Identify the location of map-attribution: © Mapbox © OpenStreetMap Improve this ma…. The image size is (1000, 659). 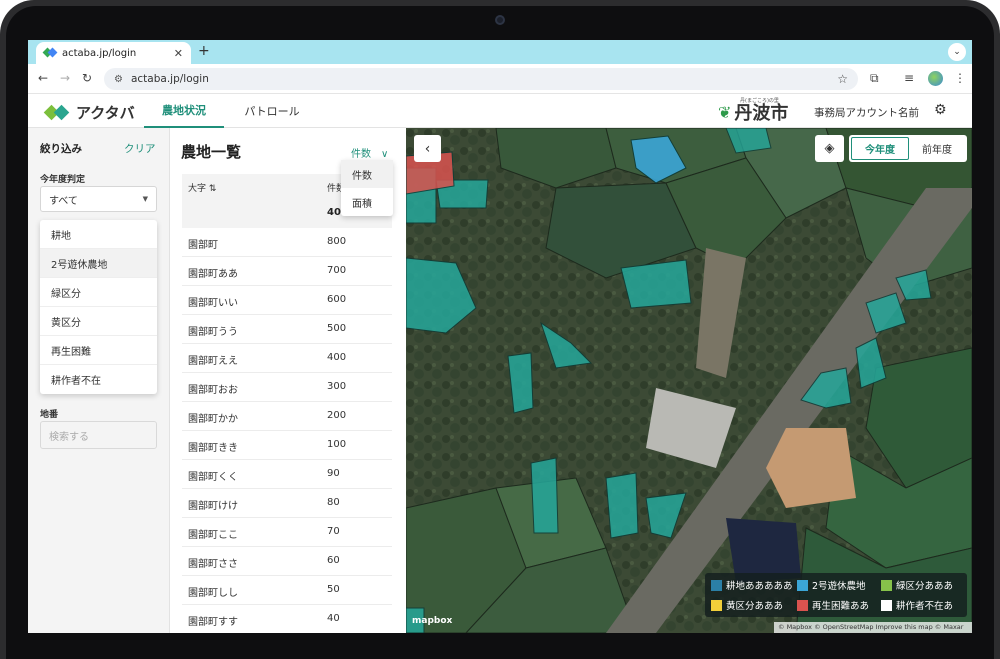
(873, 627).